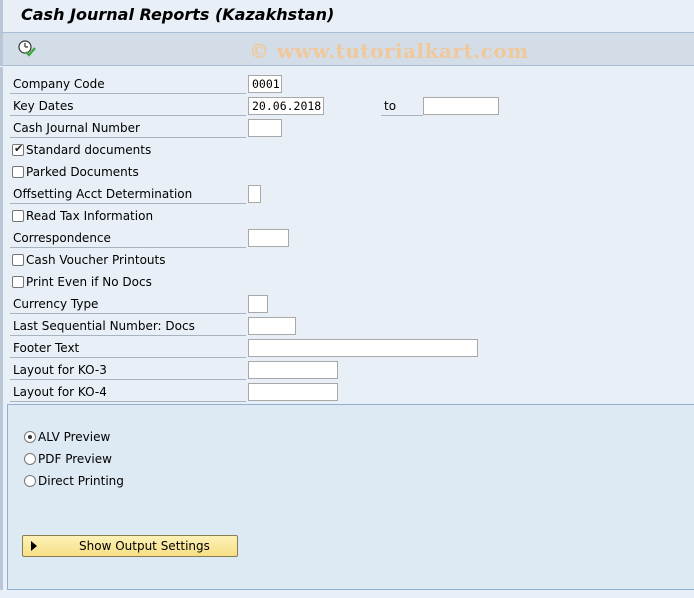  Describe the element at coordinates (96, 260) in the screenshot. I see `cash-voucher-printouts-label: Cash Voucher Printouts` at that location.